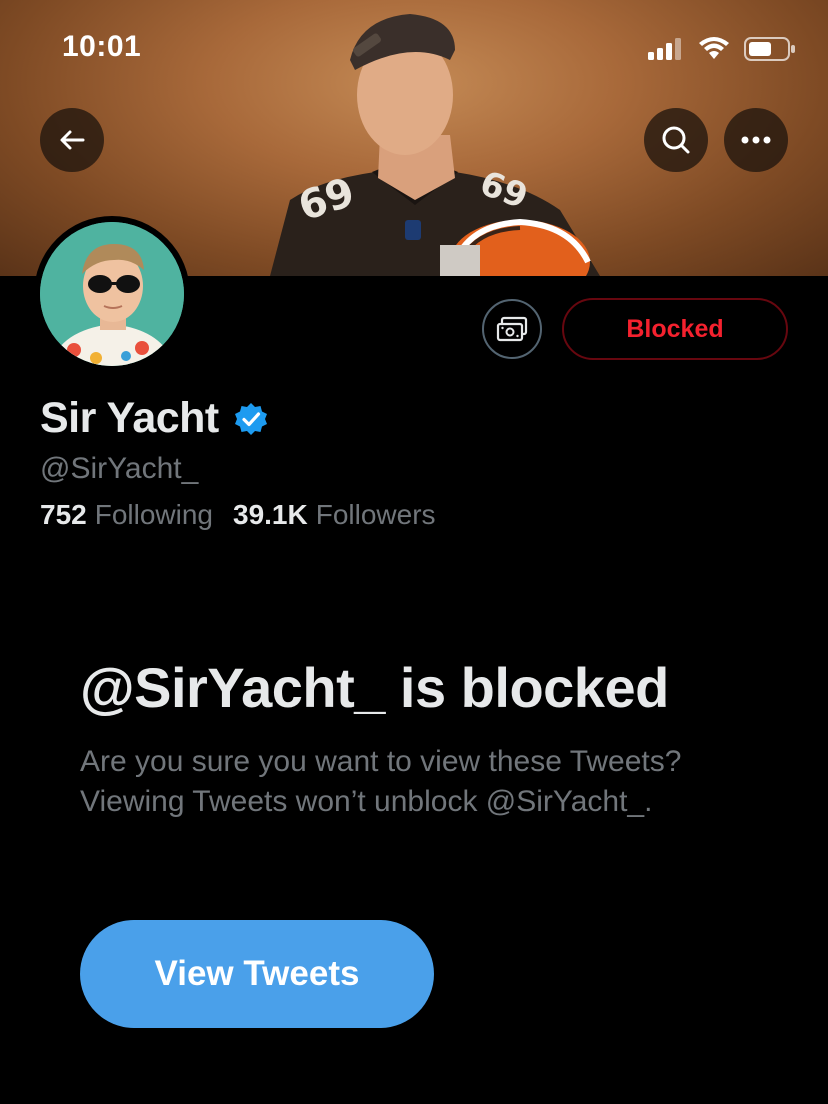 The image size is (828, 1104). Describe the element at coordinates (675, 329) in the screenshot. I see `blocked-button: Blocked` at that location.